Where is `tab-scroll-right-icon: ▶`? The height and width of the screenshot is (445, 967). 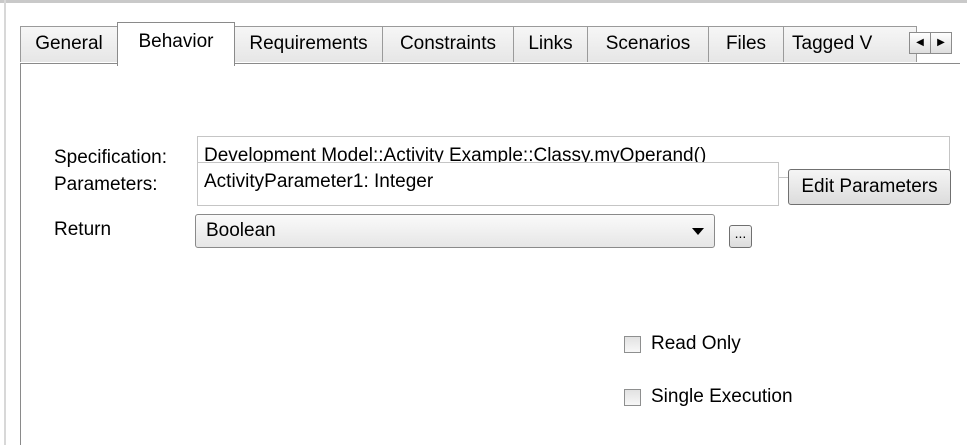
tab-scroll-right-icon: ▶ is located at coordinates (941, 43).